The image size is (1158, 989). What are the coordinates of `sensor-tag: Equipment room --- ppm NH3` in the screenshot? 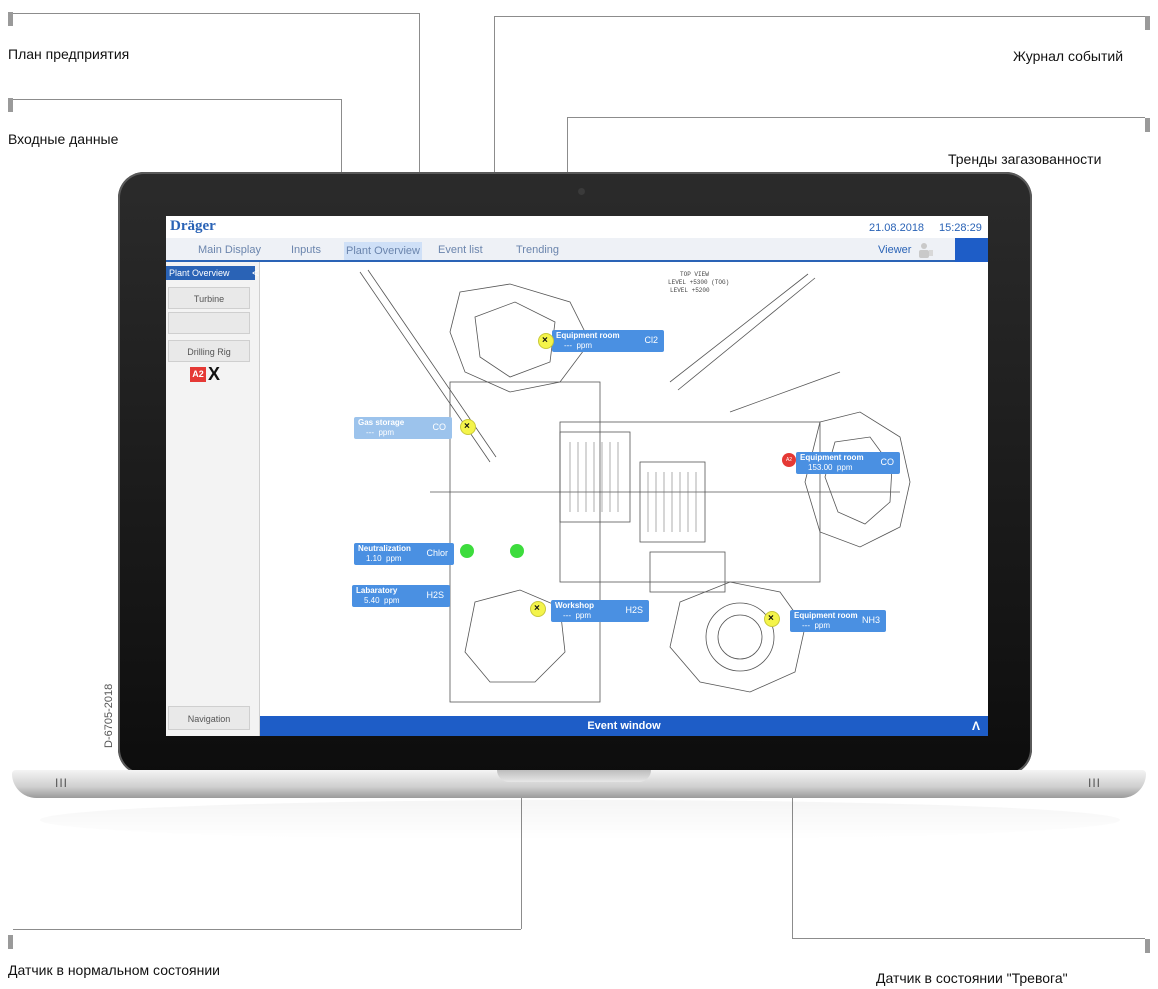 It's located at (838, 621).